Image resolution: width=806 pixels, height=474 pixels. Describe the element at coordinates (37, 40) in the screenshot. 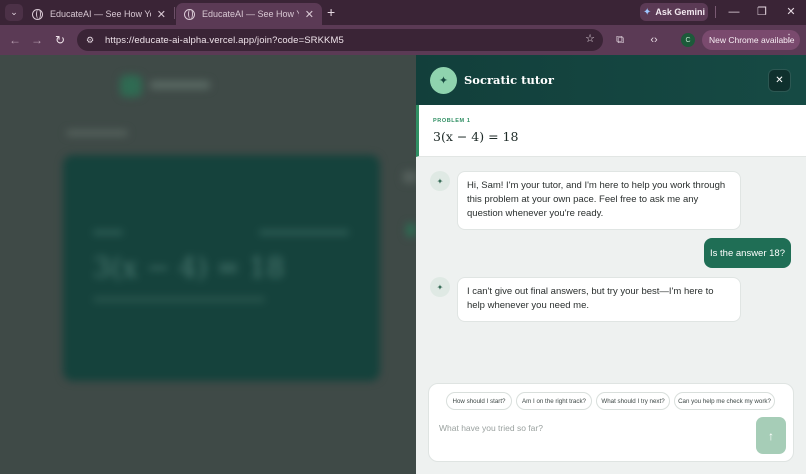

I see `forward-arrow-icon: →` at that location.